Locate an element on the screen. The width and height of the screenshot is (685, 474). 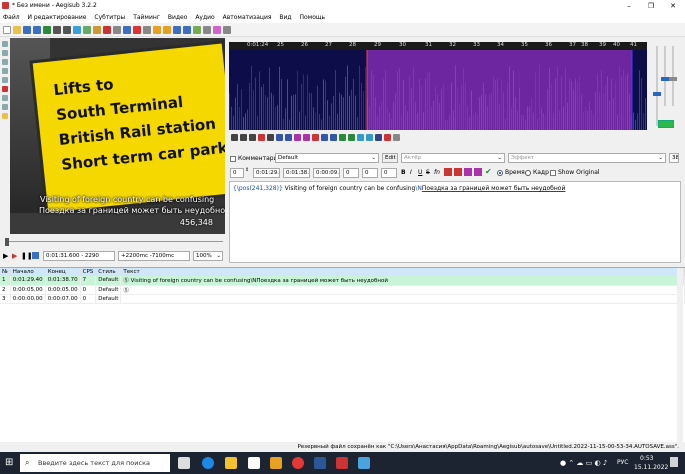
menu-video: Видео is located at coordinates (178, 17).